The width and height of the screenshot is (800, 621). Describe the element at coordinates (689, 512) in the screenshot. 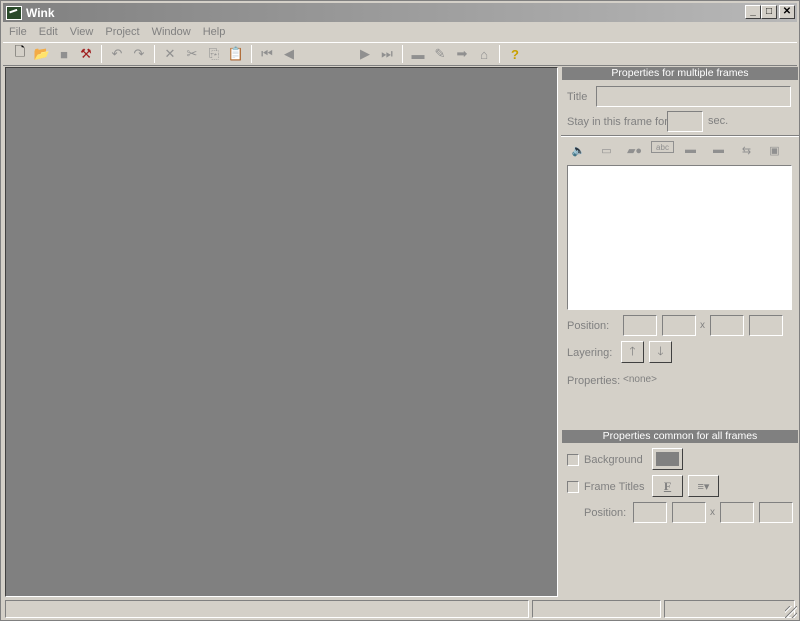

I see `titles-y-field` at that location.